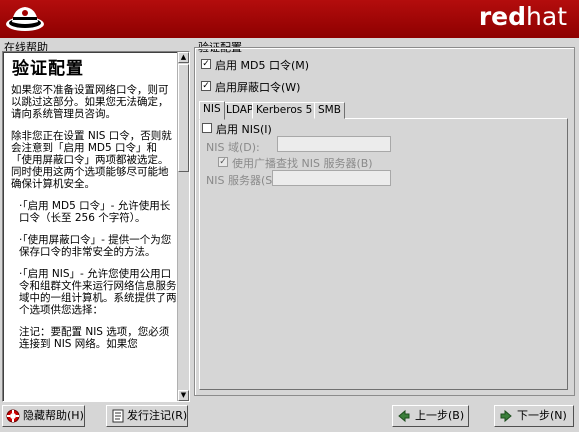 This screenshot has height=432, width=579. Describe the element at coordinates (183, 57) in the screenshot. I see `scroll-up-button: ▲` at that location.